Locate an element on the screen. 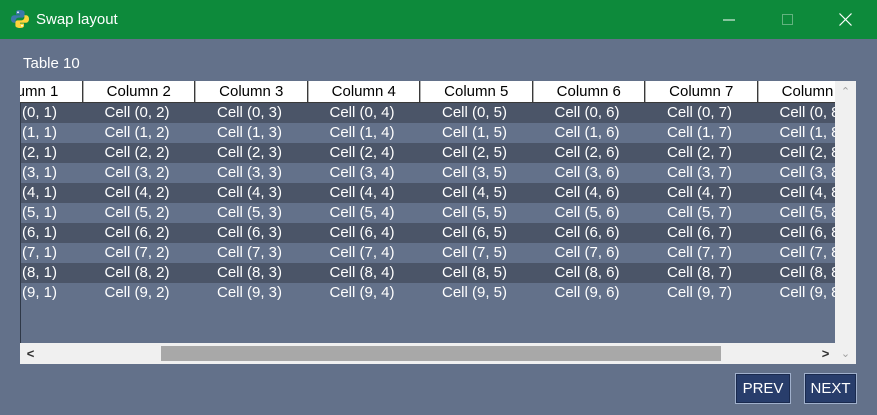 This screenshot has height=415, width=877. table-cell: Cell (1, 8) is located at coordinates (797, 133).